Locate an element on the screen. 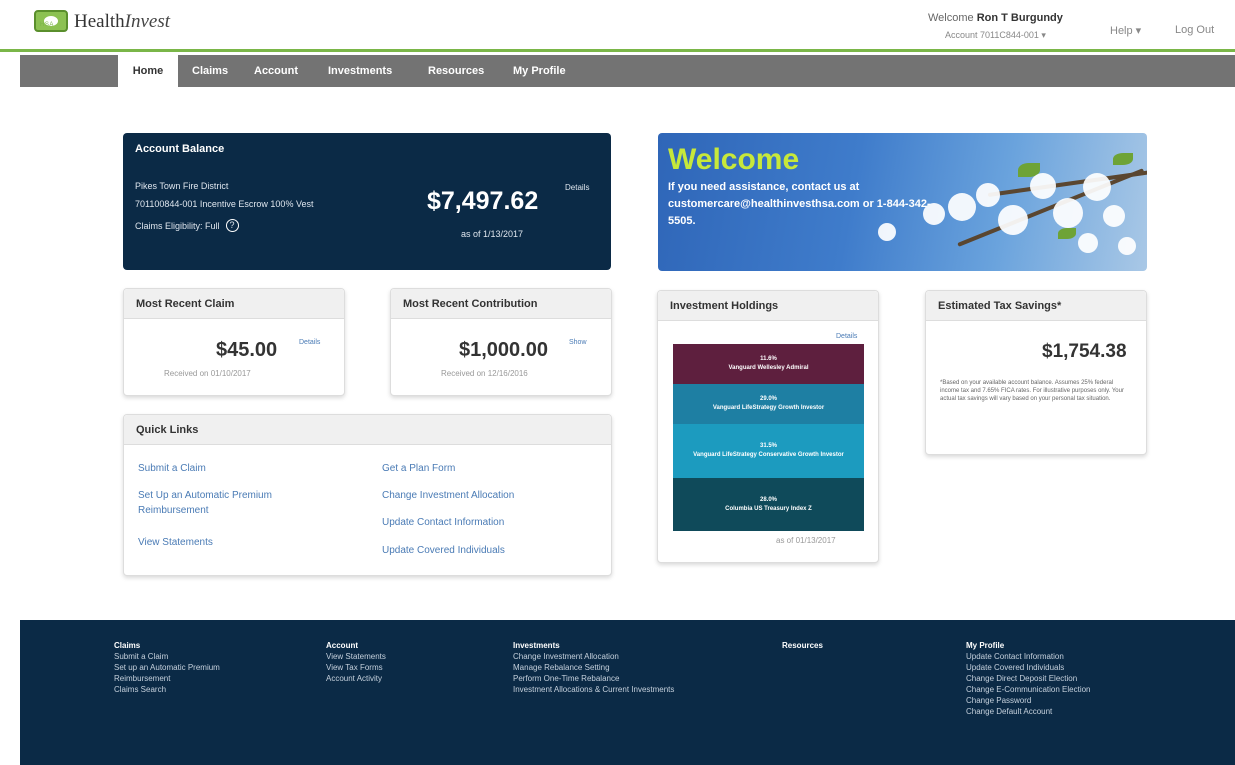  footer-link: Change Password is located at coordinates (1028, 700).